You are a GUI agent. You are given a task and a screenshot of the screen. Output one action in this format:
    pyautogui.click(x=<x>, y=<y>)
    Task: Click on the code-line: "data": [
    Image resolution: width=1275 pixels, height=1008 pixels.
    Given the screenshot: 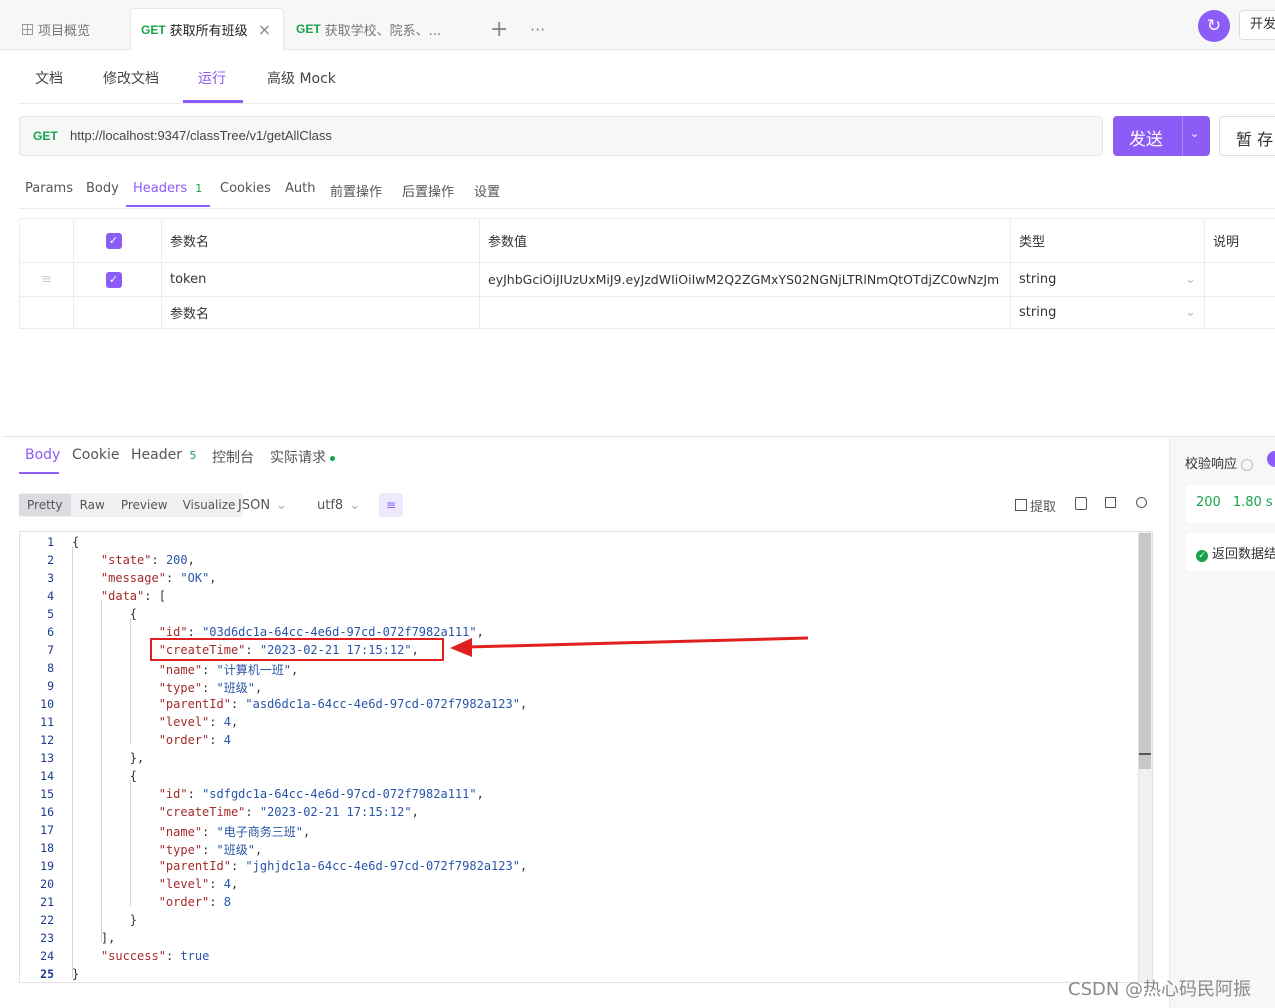 What is the action you would take?
    pyautogui.click(x=133, y=596)
    